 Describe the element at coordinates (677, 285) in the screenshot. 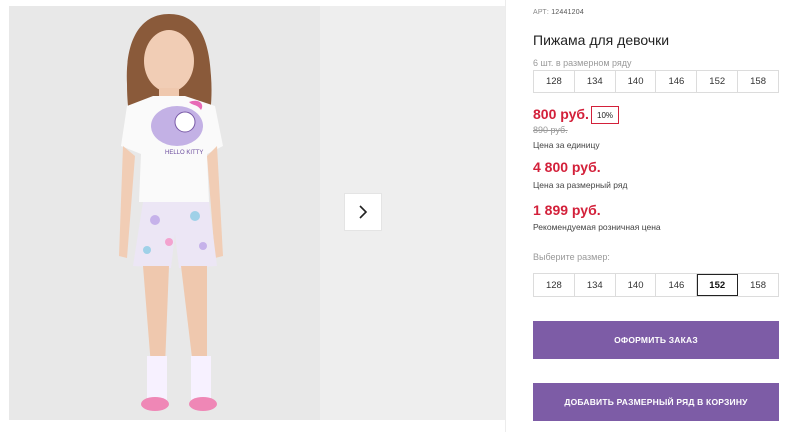

I see `size-option-146: 146` at that location.